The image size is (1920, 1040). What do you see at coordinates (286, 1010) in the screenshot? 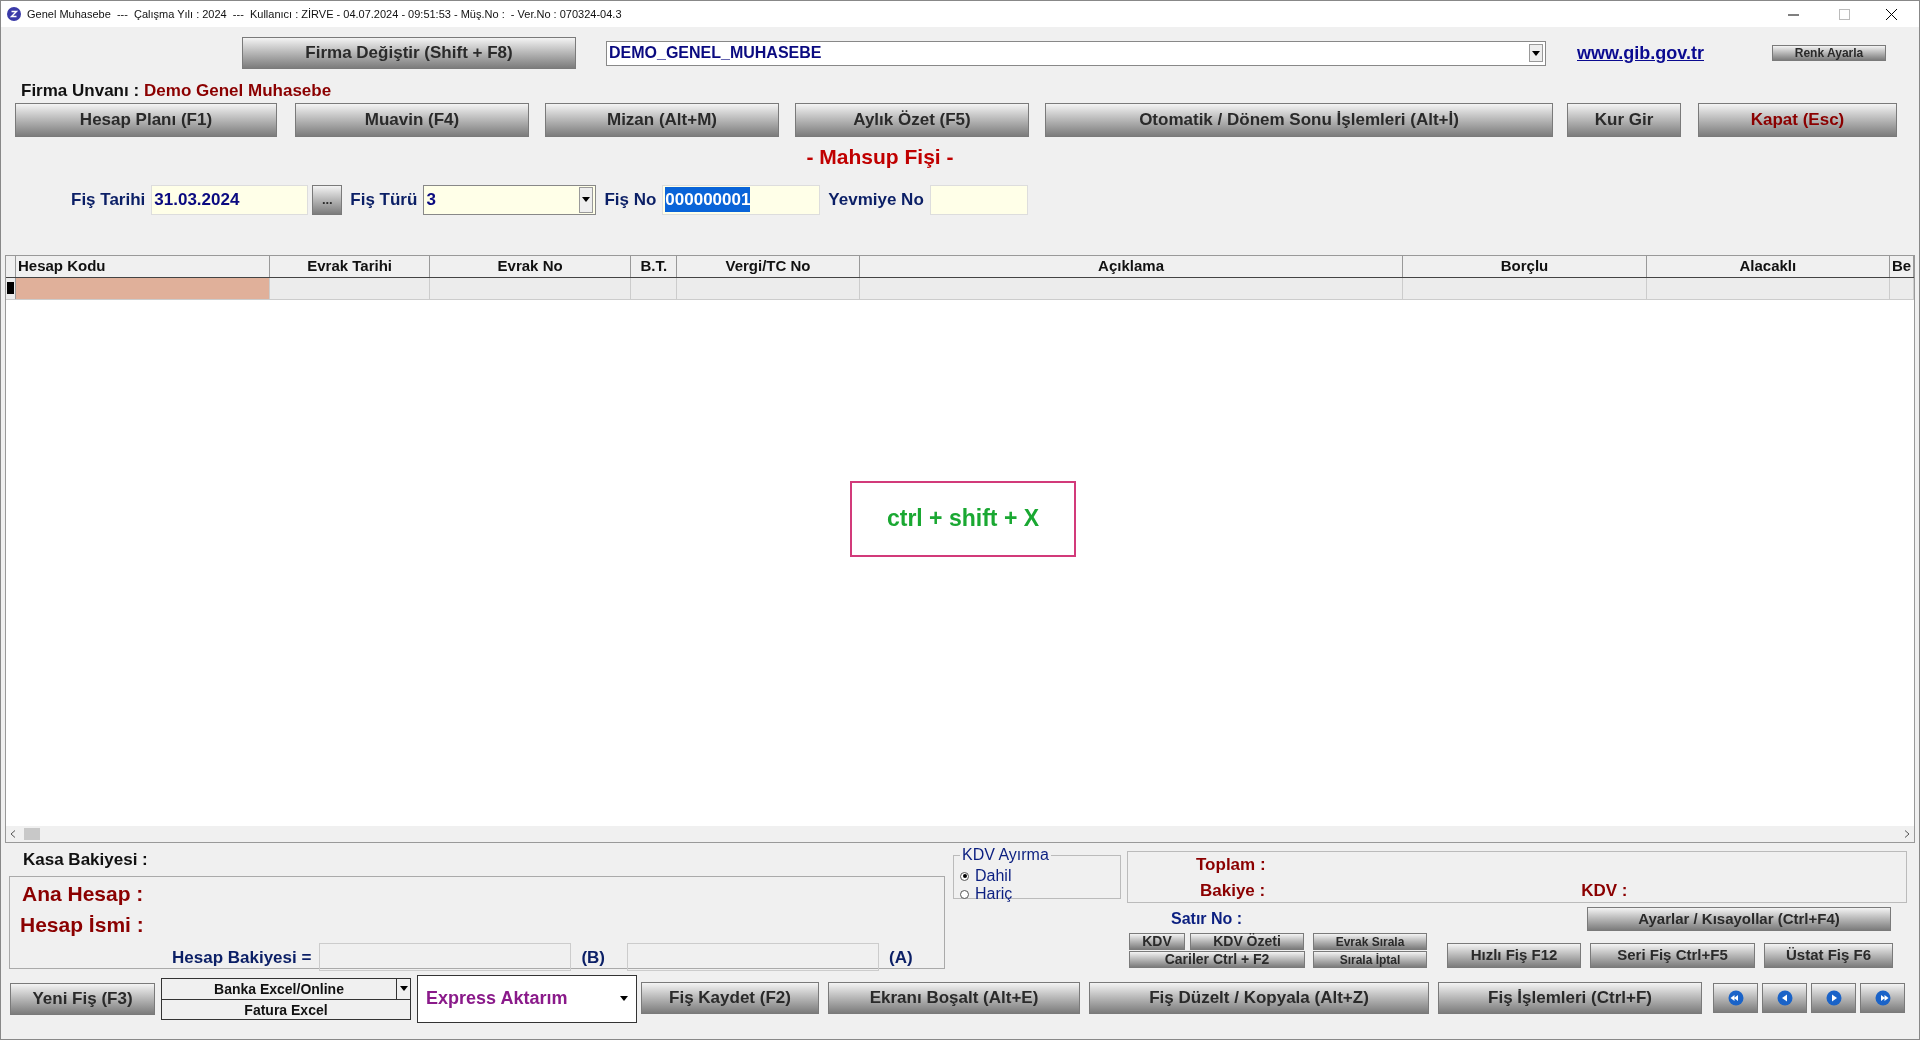
I see `invoice-excel-option: Fatura Excel` at bounding box center [286, 1010].